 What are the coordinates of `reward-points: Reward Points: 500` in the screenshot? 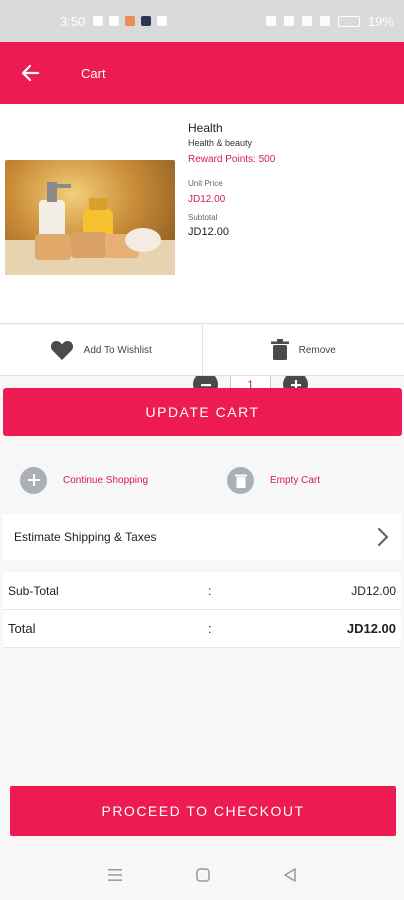 It's located at (232, 159).